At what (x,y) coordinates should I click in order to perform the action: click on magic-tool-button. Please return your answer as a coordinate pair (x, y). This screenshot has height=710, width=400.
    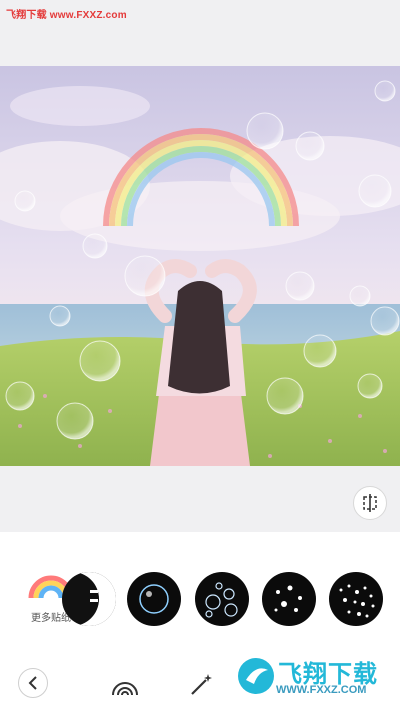
    Looking at the image, I should click on (201, 685).